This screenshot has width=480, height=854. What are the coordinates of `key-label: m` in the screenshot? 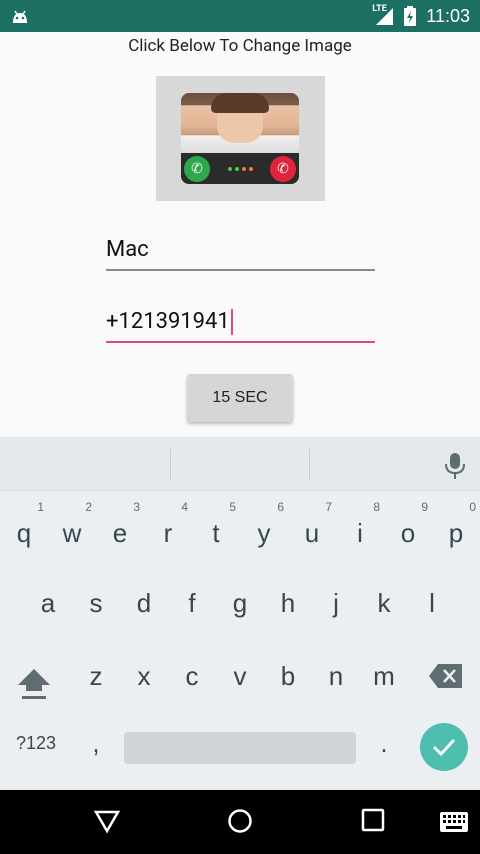 It's located at (384, 676).